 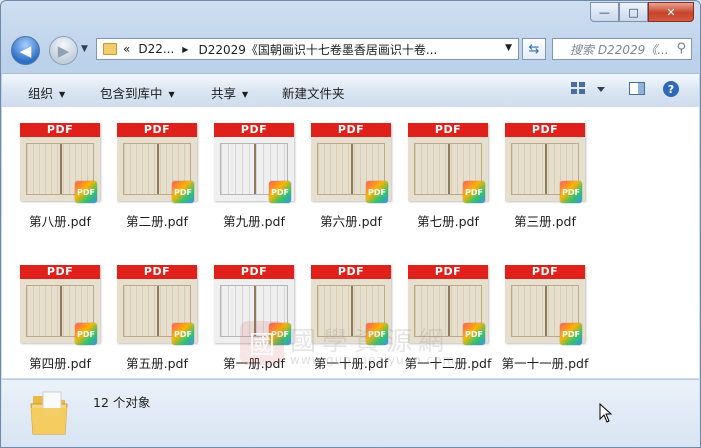 I want to click on arrow-left-icon: ◀, so click(x=25, y=50).